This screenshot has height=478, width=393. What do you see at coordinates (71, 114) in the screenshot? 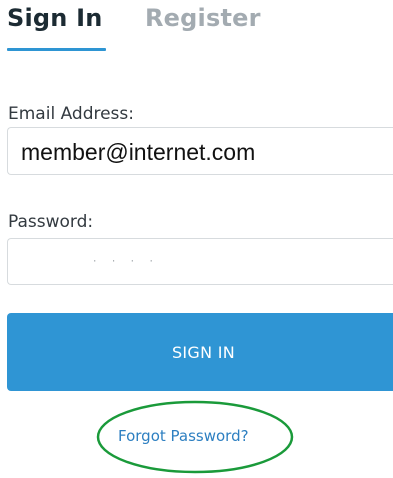
I see `email-label: Email Address:` at bounding box center [71, 114].